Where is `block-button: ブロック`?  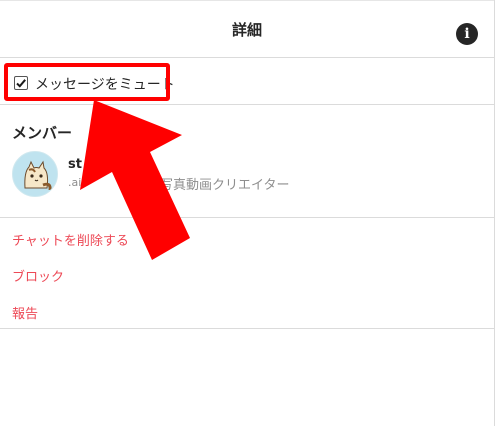 block-button: ブロック is located at coordinates (38, 275).